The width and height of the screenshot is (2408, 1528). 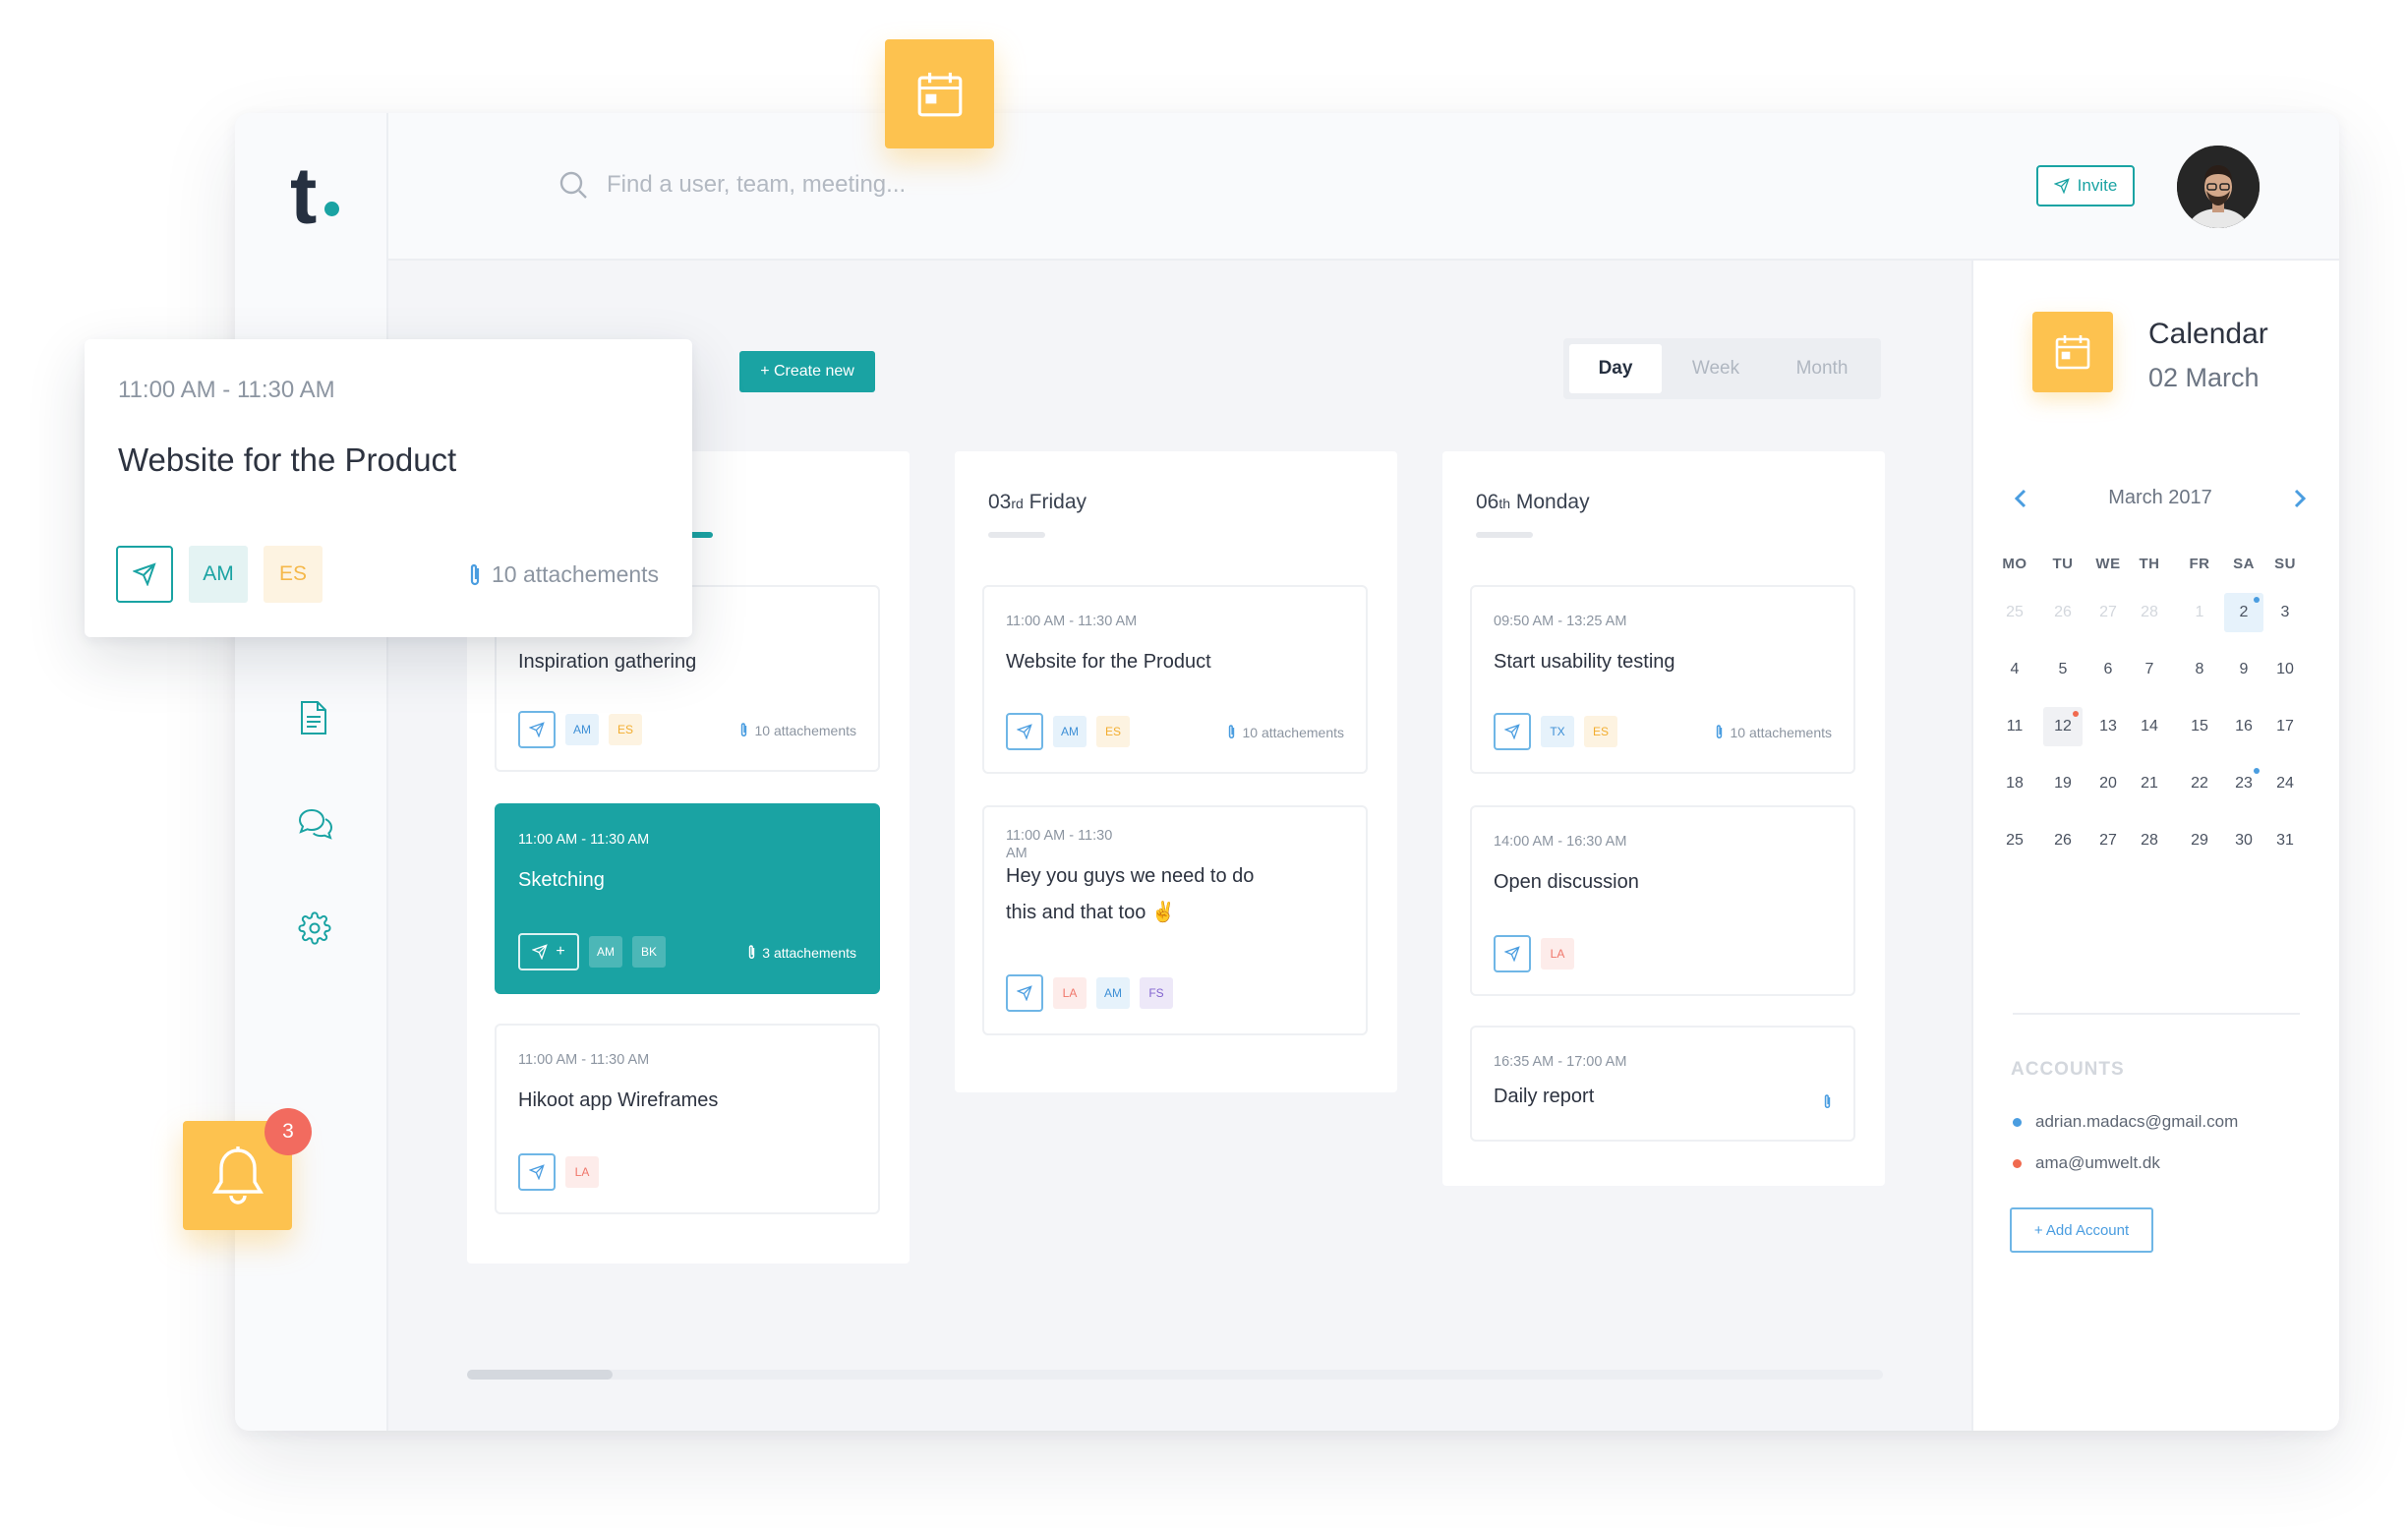 I want to click on scrollbar-thumb, so click(x=540, y=1375).